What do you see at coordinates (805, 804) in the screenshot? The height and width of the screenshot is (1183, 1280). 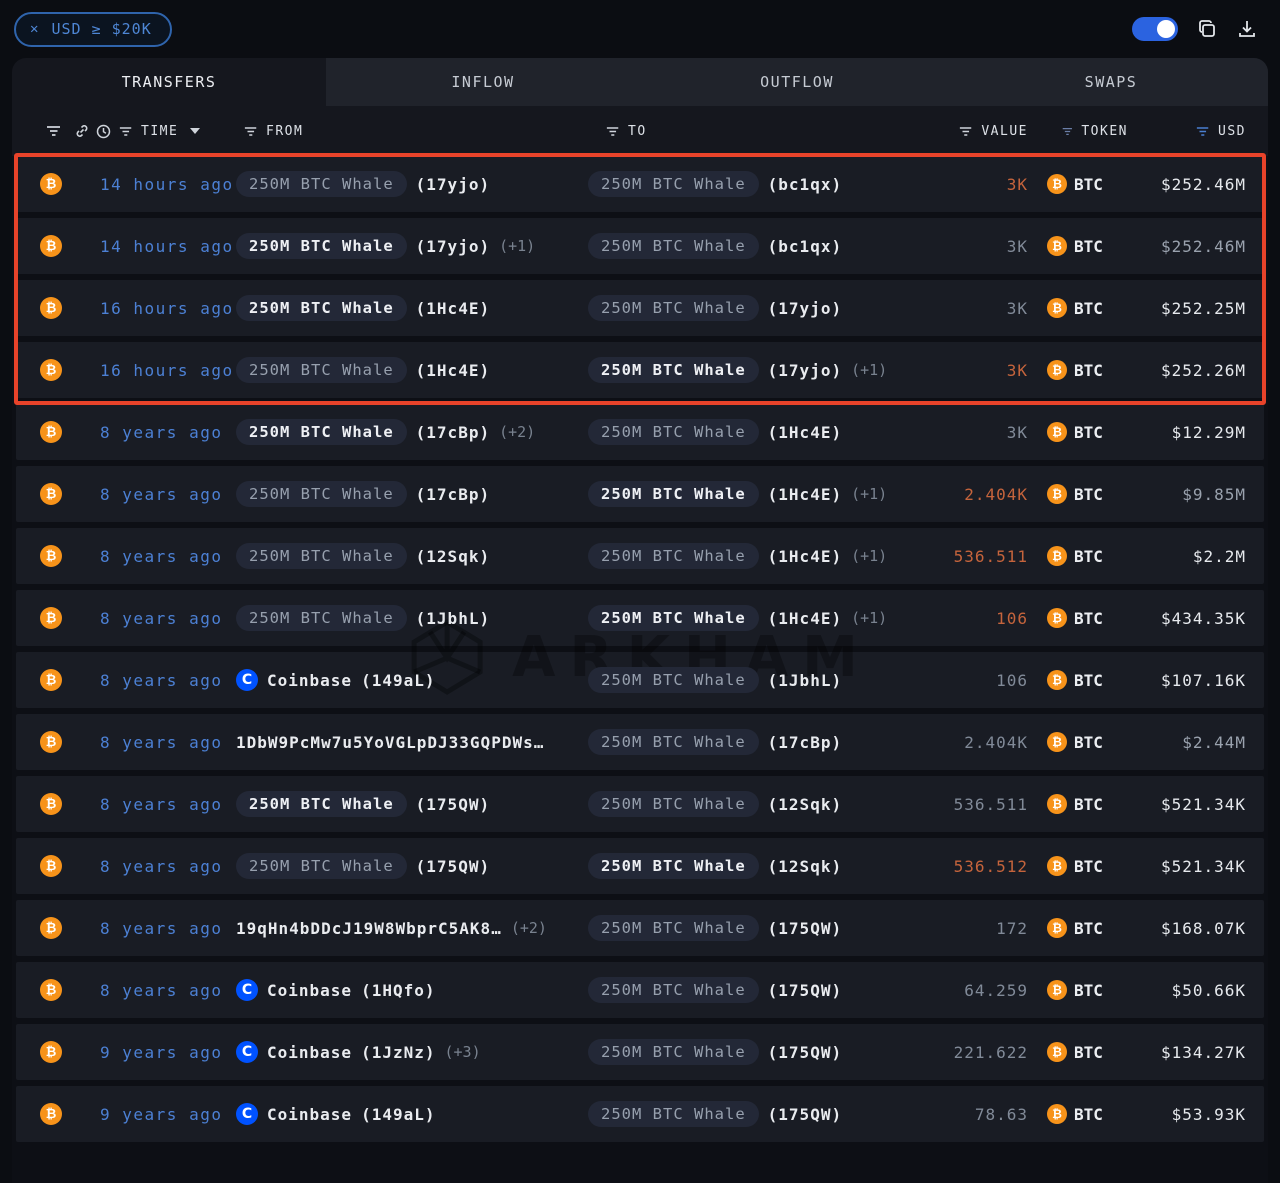 I see `to-address: (12Sqk)` at bounding box center [805, 804].